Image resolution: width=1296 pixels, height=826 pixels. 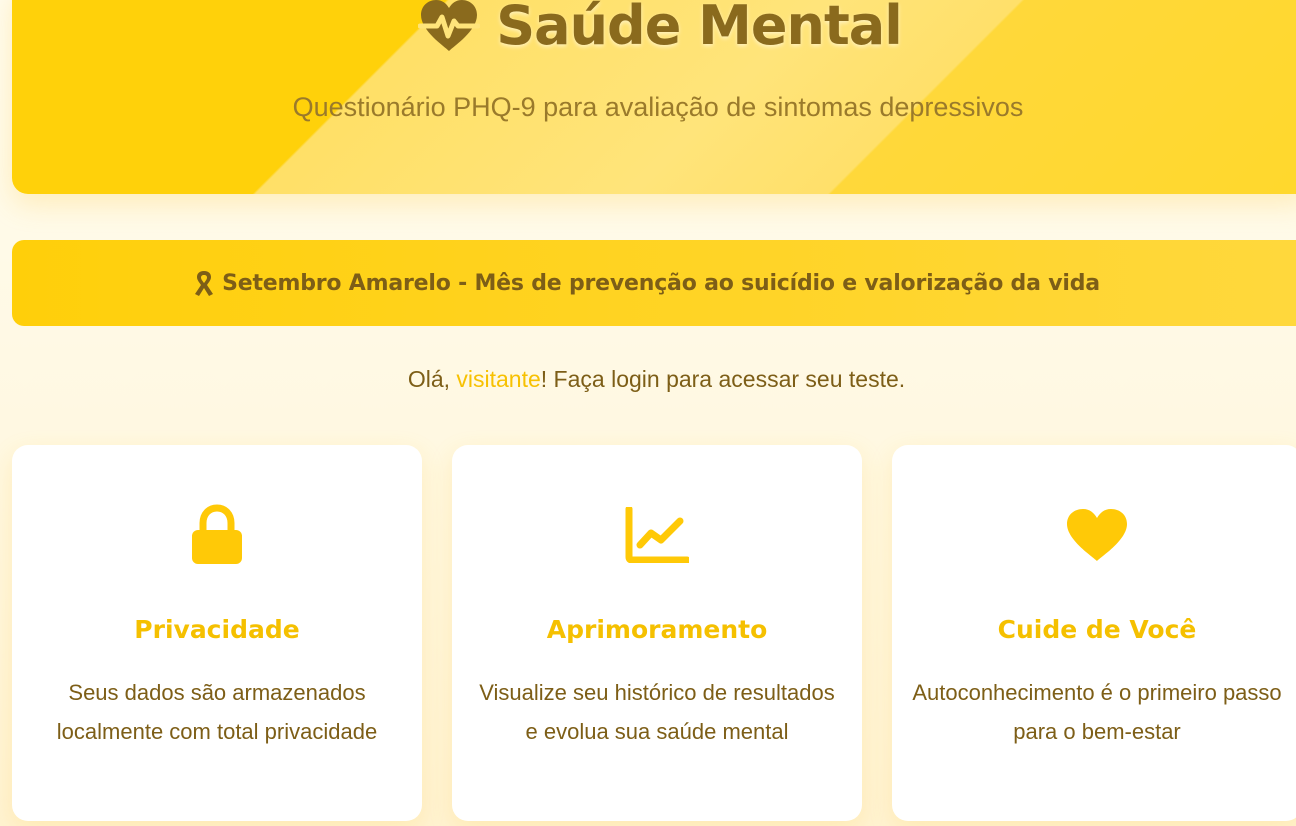 I want to click on ribbon-icon, so click(x=204, y=283).